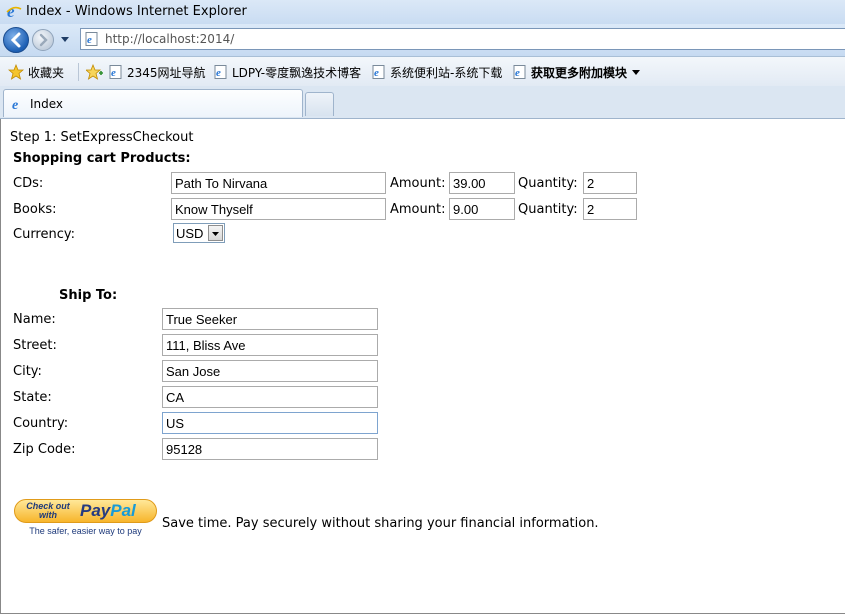  What do you see at coordinates (88, 295) in the screenshot?
I see `ship-to-heading: Ship To:` at bounding box center [88, 295].